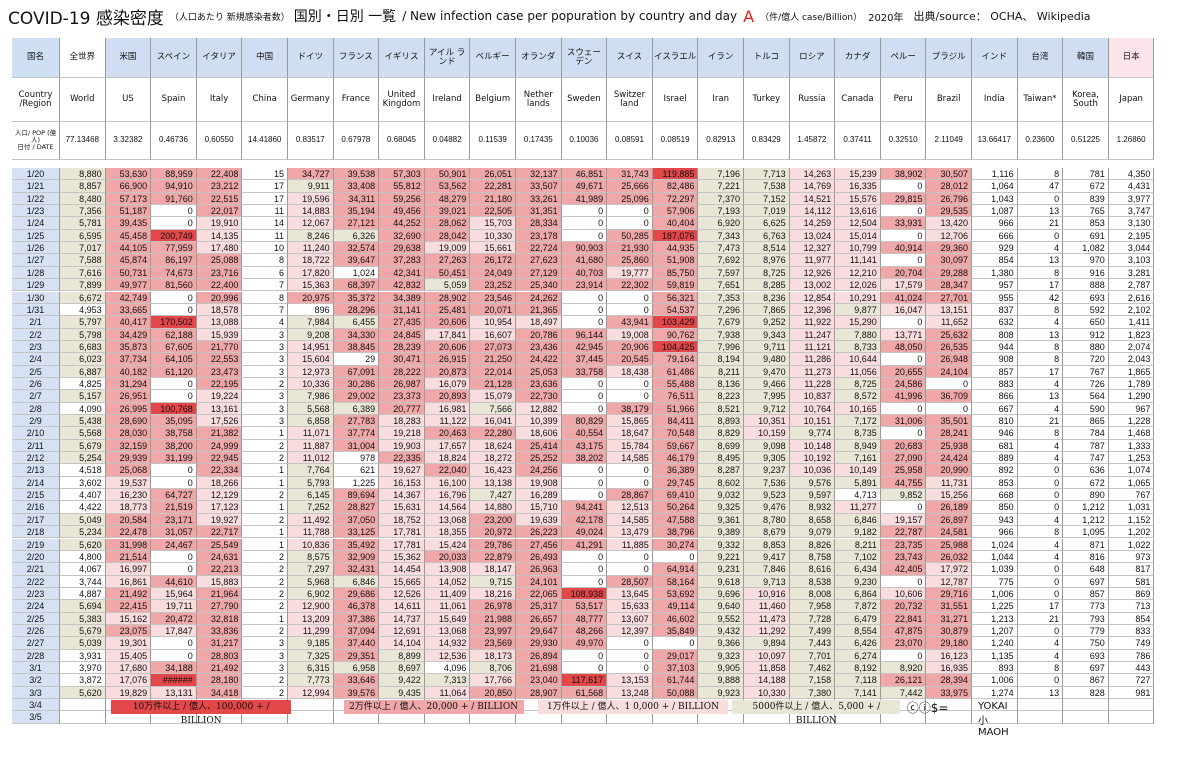 This screenshot has height=772, width=1200. I want to click on value-cell: 15,661, so click(493, 248).